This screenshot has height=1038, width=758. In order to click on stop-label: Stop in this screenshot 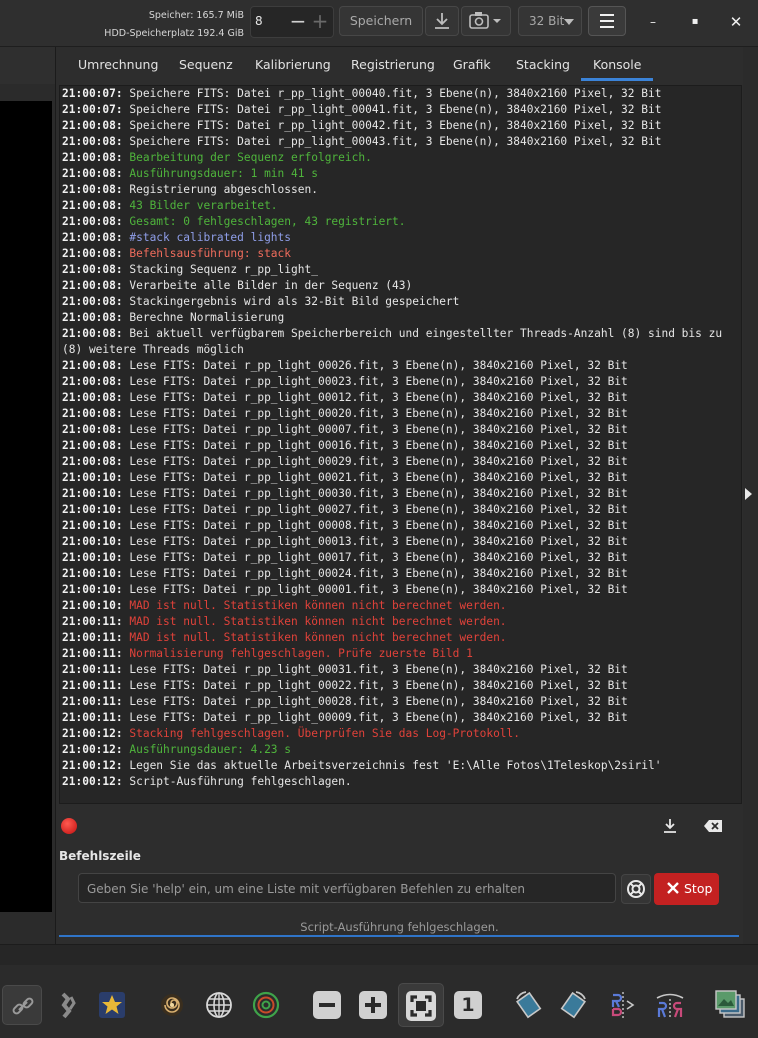, I will do `click(698, 888)`.